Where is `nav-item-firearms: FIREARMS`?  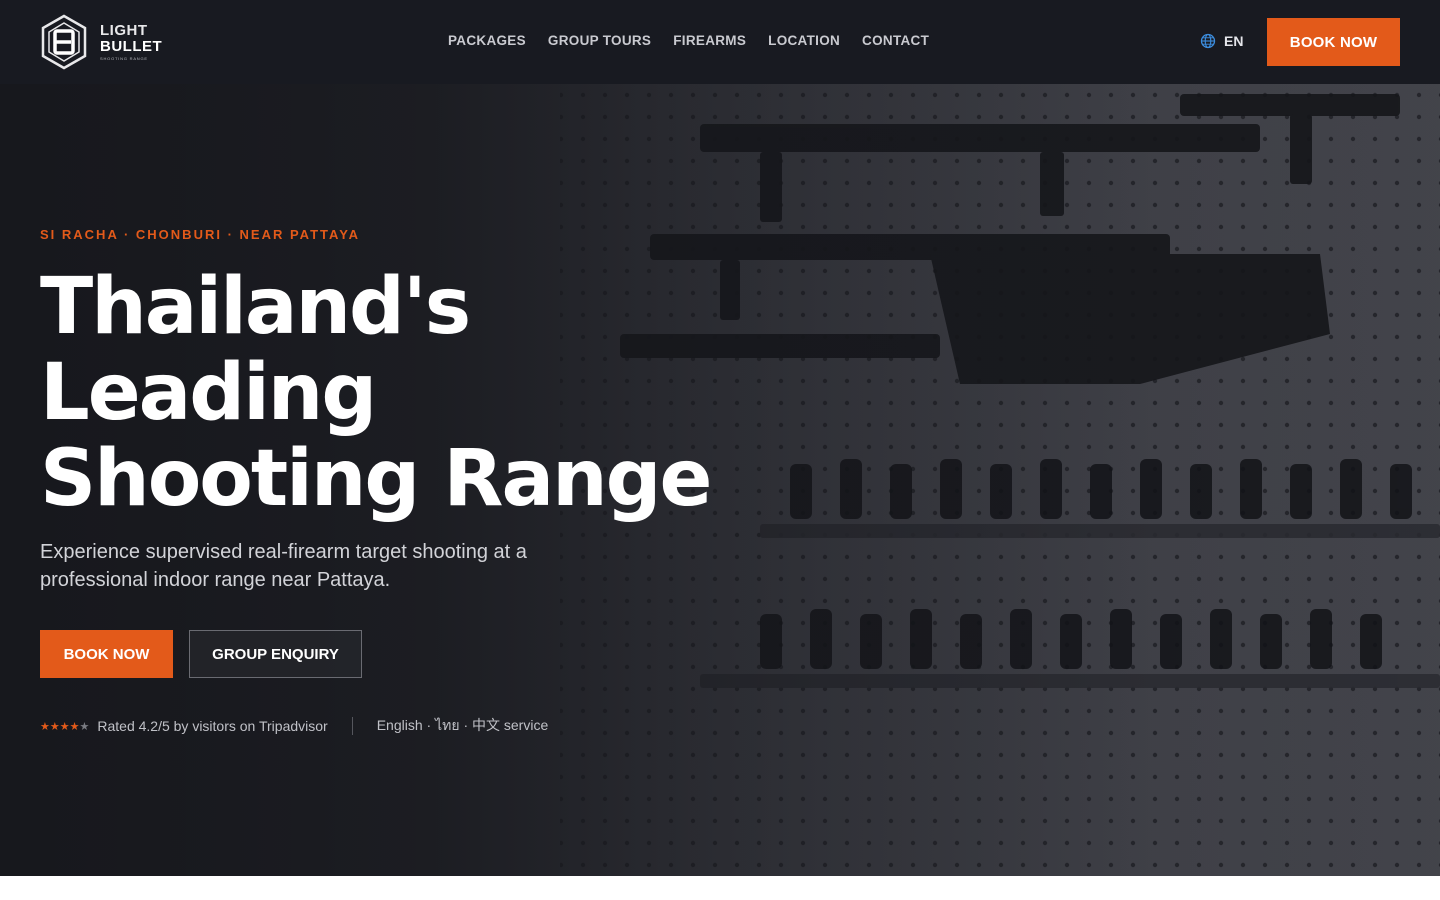 nav-item-firearms: FIREARMS is located at coordinates (709, 40).